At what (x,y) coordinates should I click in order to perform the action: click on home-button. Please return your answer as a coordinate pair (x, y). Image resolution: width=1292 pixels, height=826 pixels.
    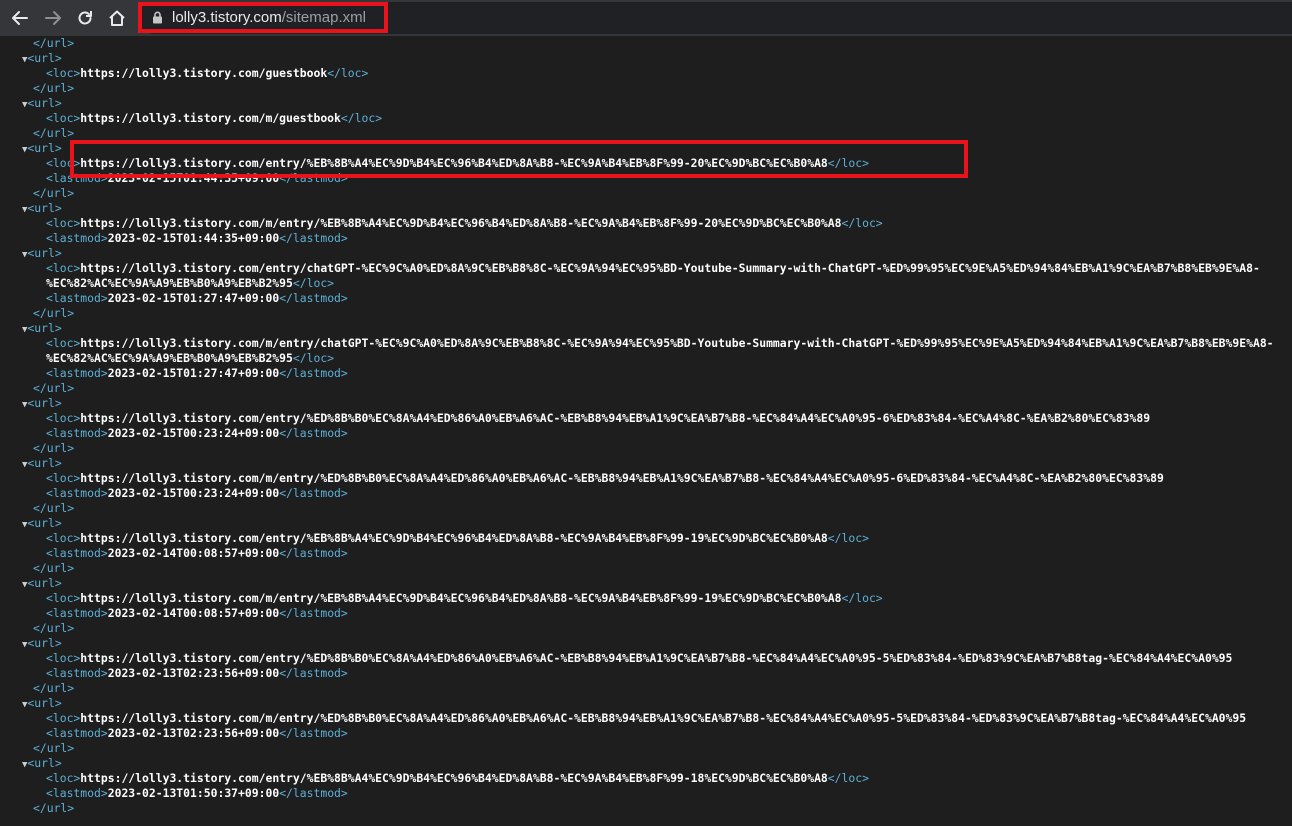
    Looking at the image, I should click on (117, 18).